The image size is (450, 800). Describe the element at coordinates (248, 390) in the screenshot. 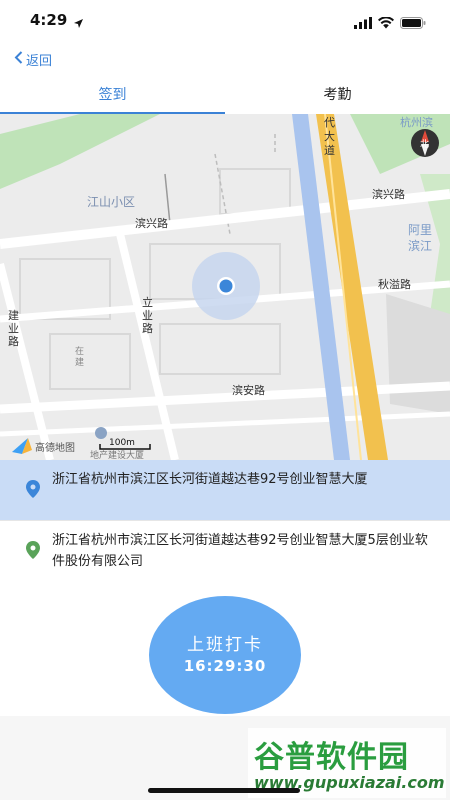

I see `road-label: 滨安路` at that location.